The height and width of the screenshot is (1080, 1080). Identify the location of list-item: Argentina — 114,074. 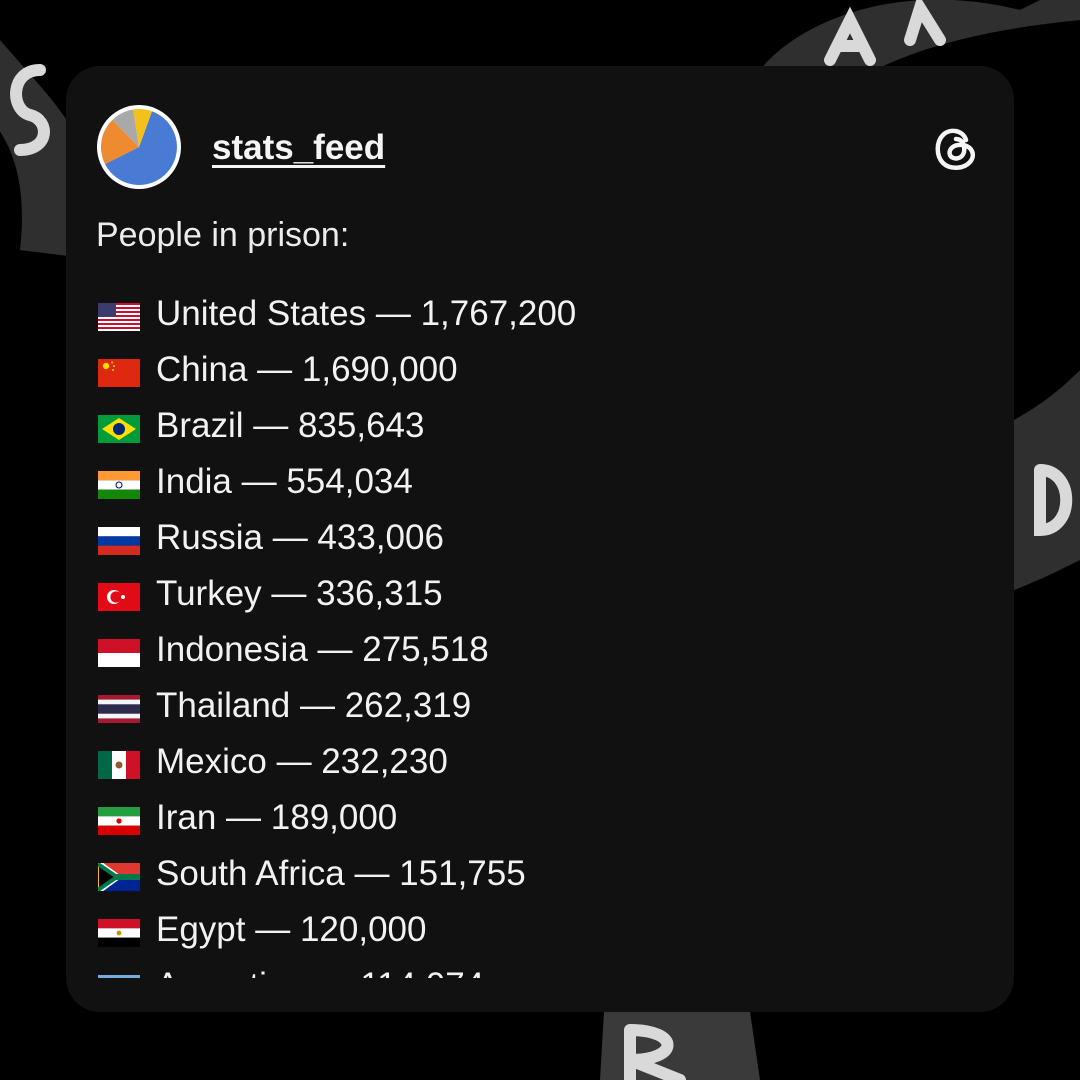
(538, 968).